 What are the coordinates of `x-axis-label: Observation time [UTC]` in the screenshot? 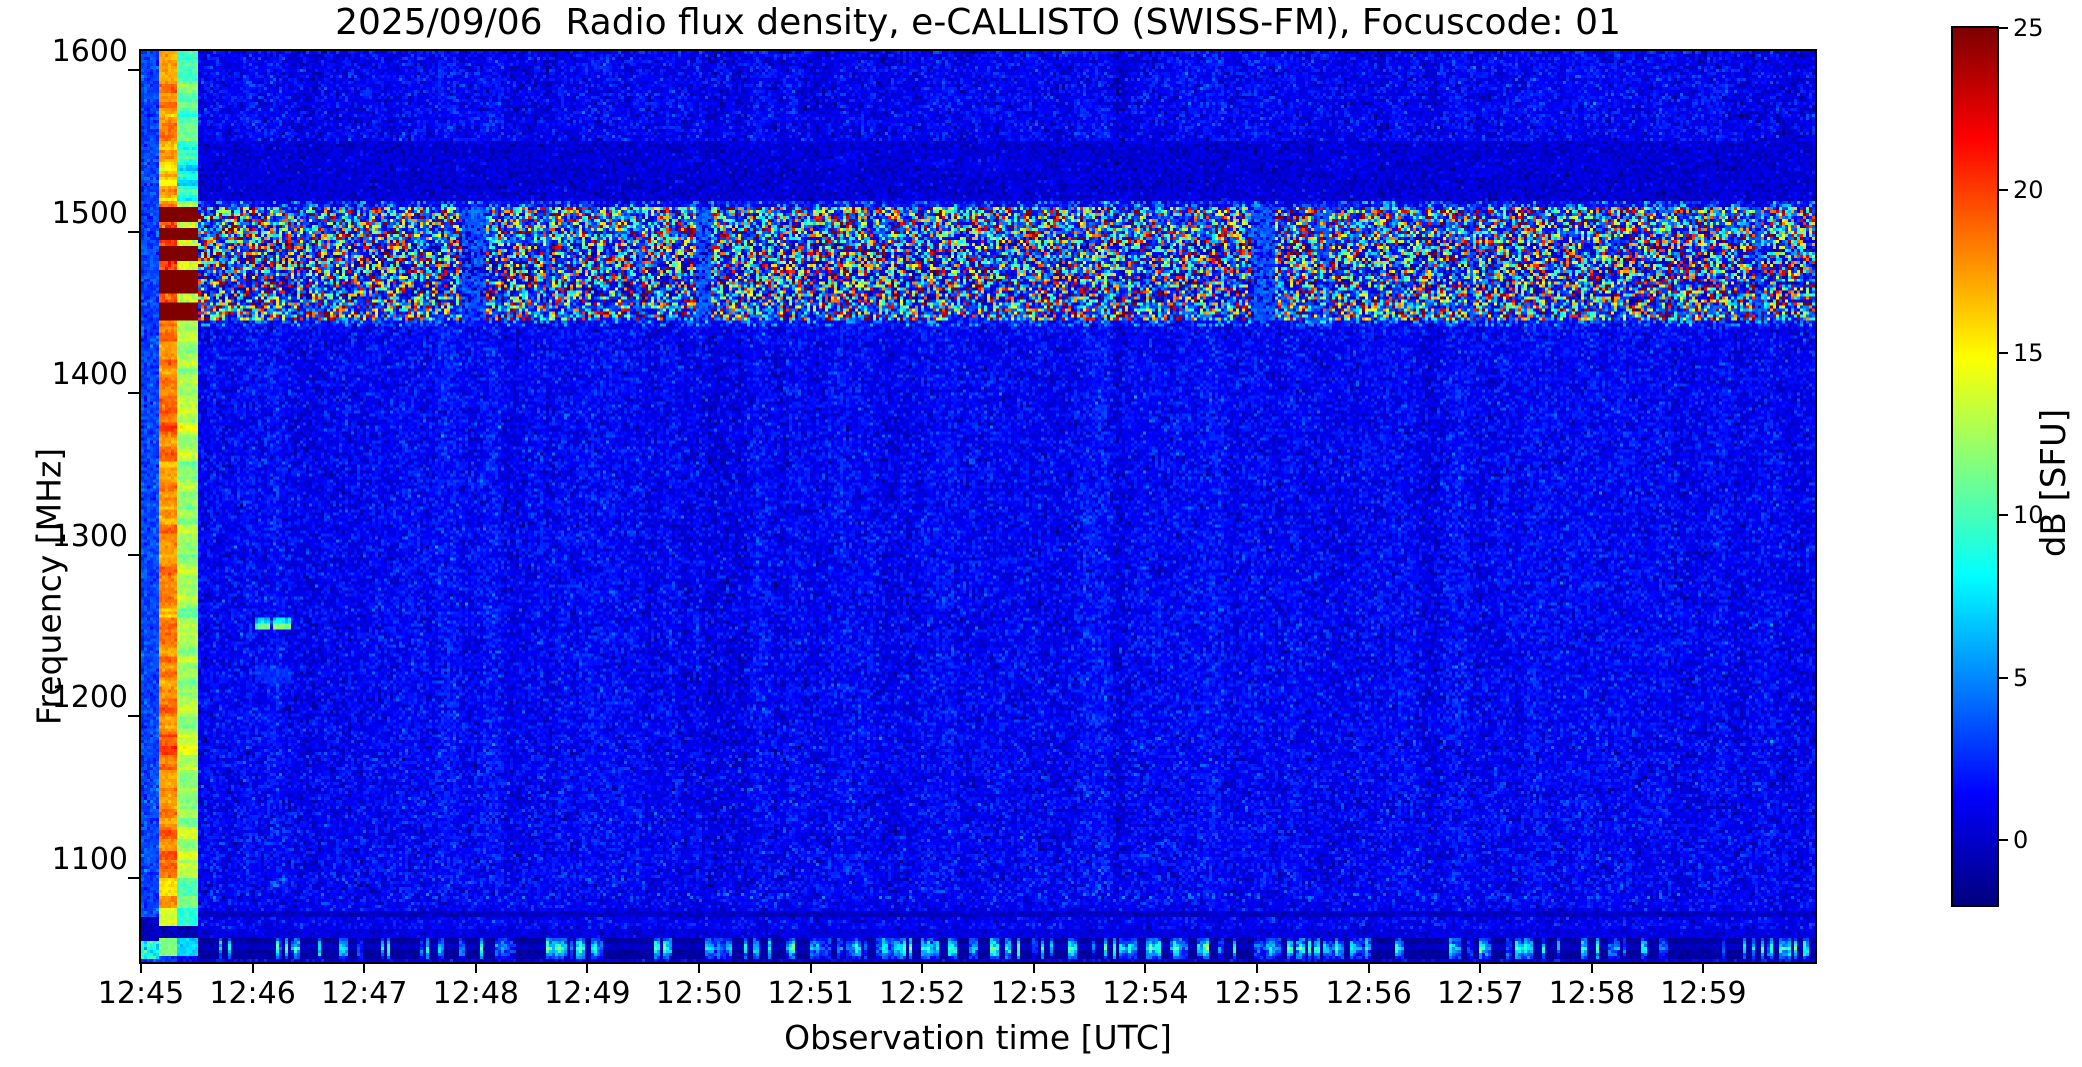 It's located at (978, 1037).